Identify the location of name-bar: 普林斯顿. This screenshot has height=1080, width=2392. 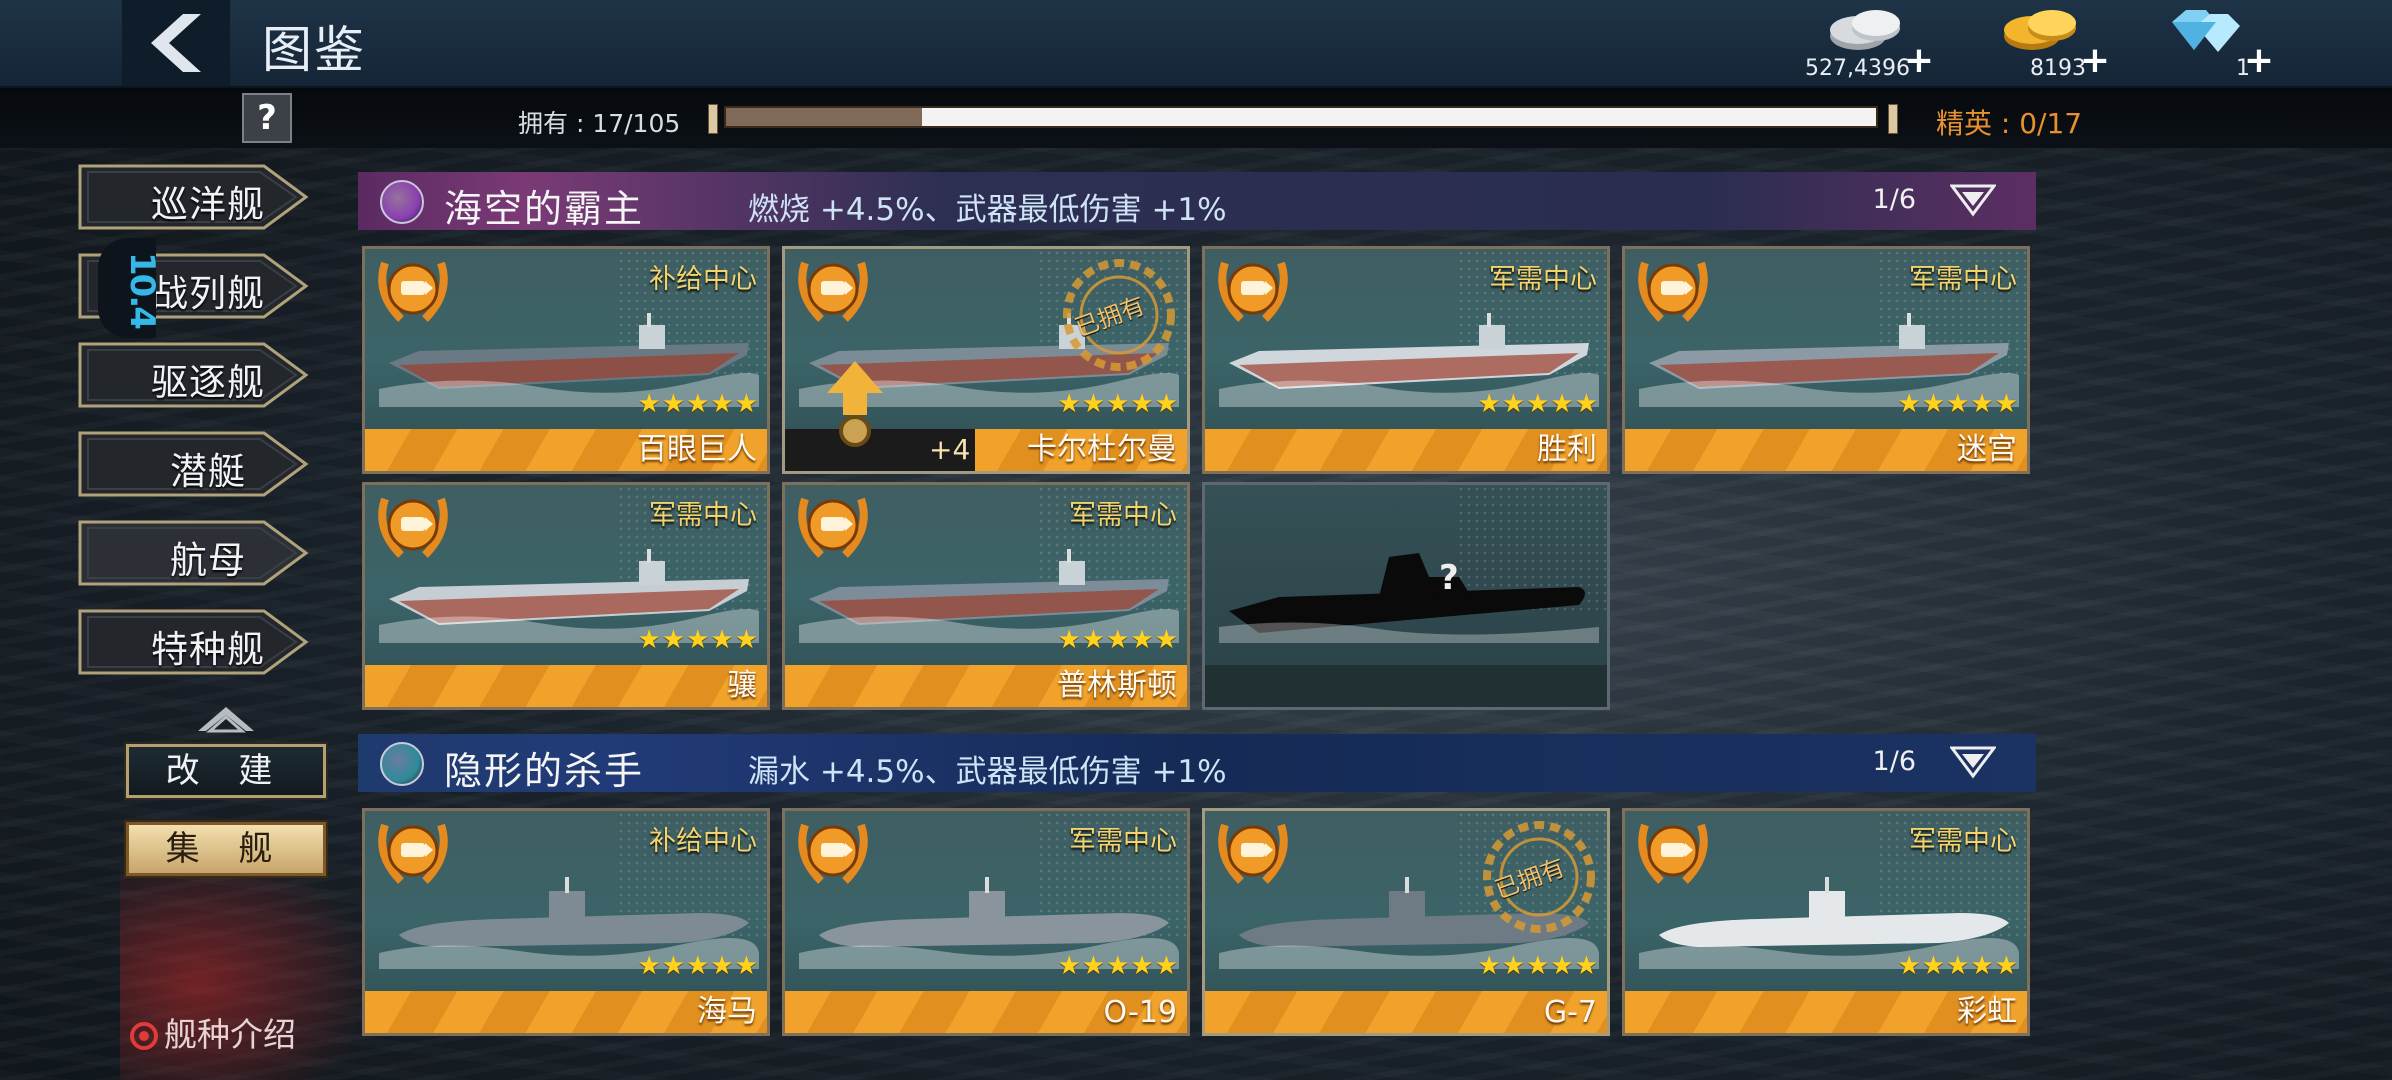
(986, 686).